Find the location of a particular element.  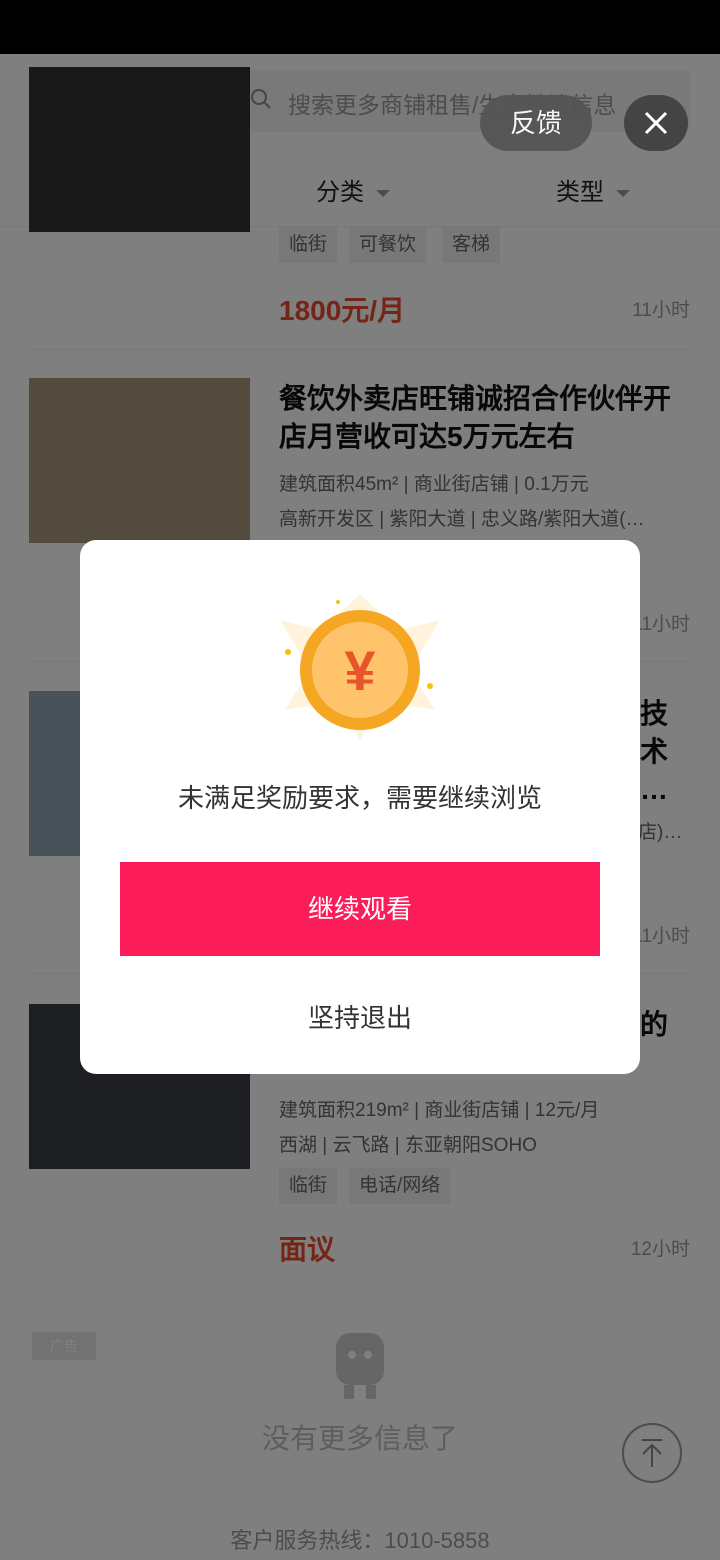

close-icon is located at coordinates (656, 123).